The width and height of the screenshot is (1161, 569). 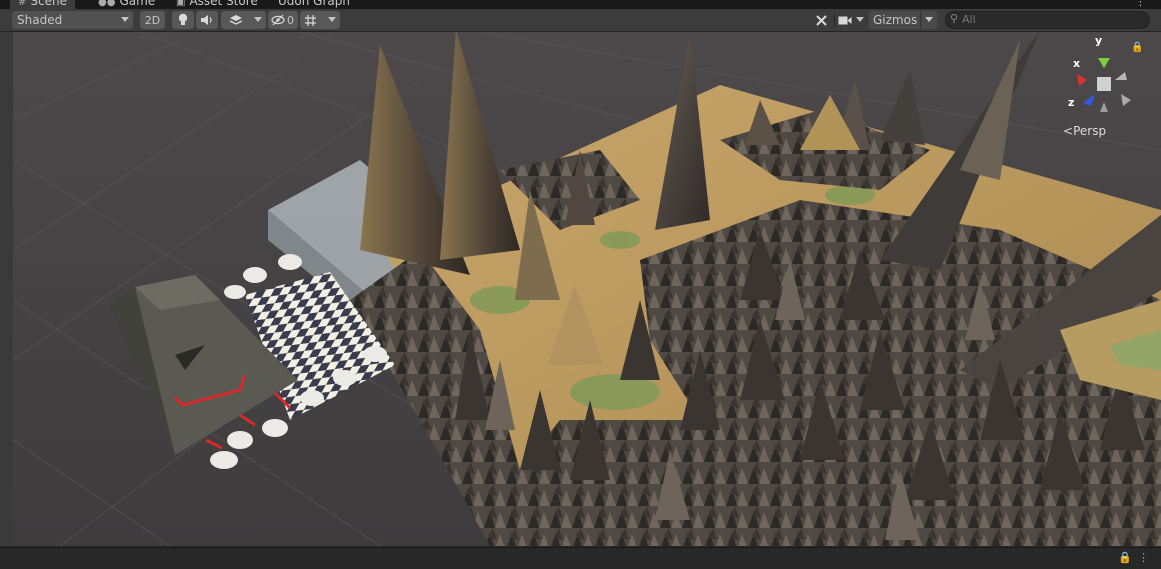 What do you see at coordinates (1082, 80) in the screenshot?
I see `axis-x-cone` at bounding box center [1082, 80].